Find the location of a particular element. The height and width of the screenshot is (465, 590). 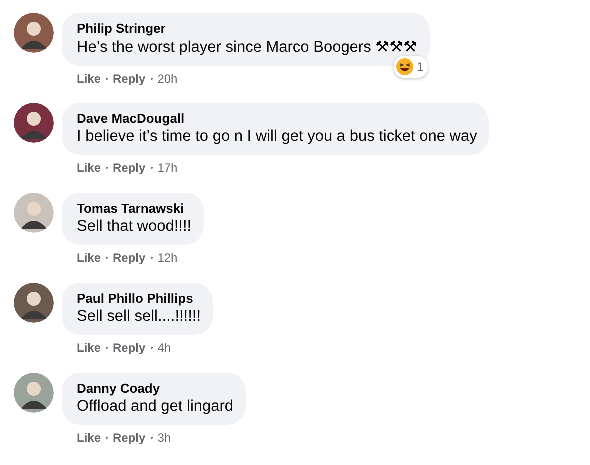

author-name: Dave MacDougall is located at coordinates (277, 118).